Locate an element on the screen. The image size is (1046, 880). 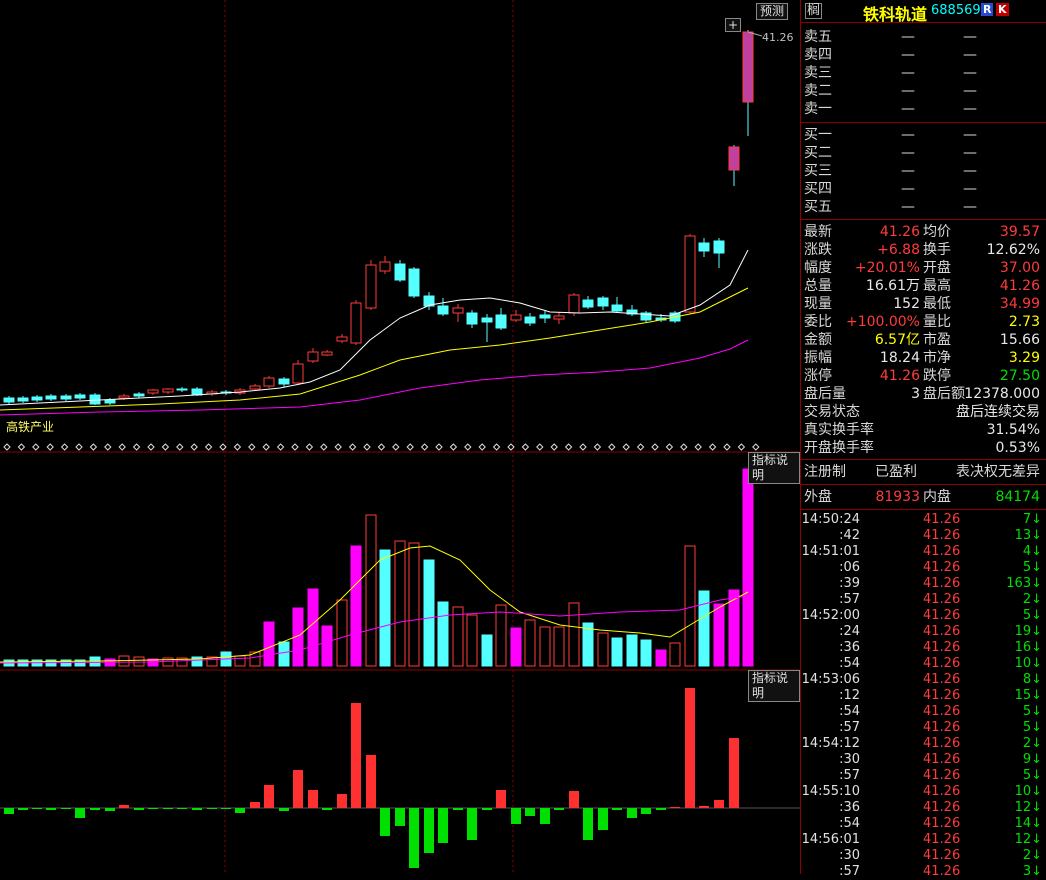
ask-row: 卖二 — — is located at coordinates (923, 91).